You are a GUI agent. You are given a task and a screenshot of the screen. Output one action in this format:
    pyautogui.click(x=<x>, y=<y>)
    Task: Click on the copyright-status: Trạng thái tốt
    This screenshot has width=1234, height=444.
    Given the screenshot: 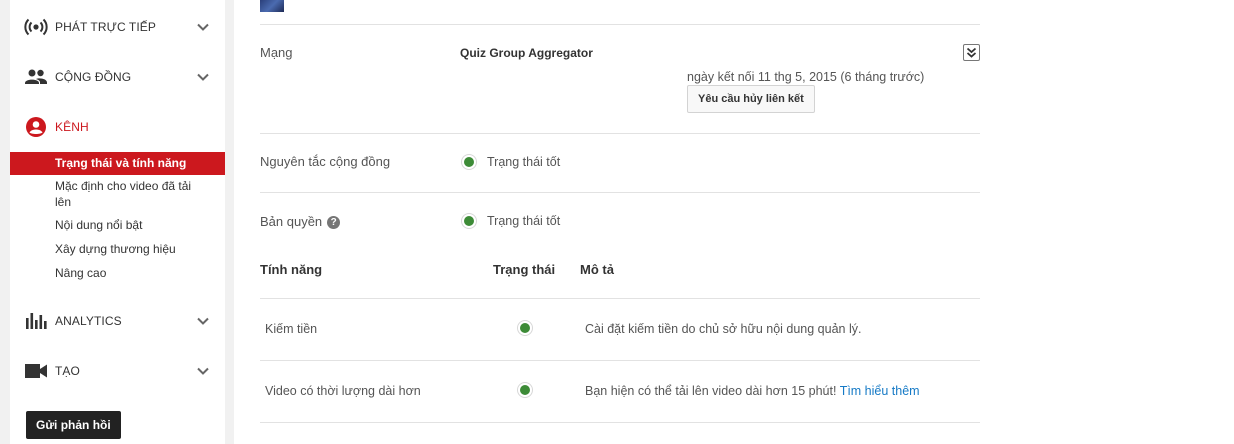 What is the action you would take?
    pyautogui.click(x=511, y=221)
    